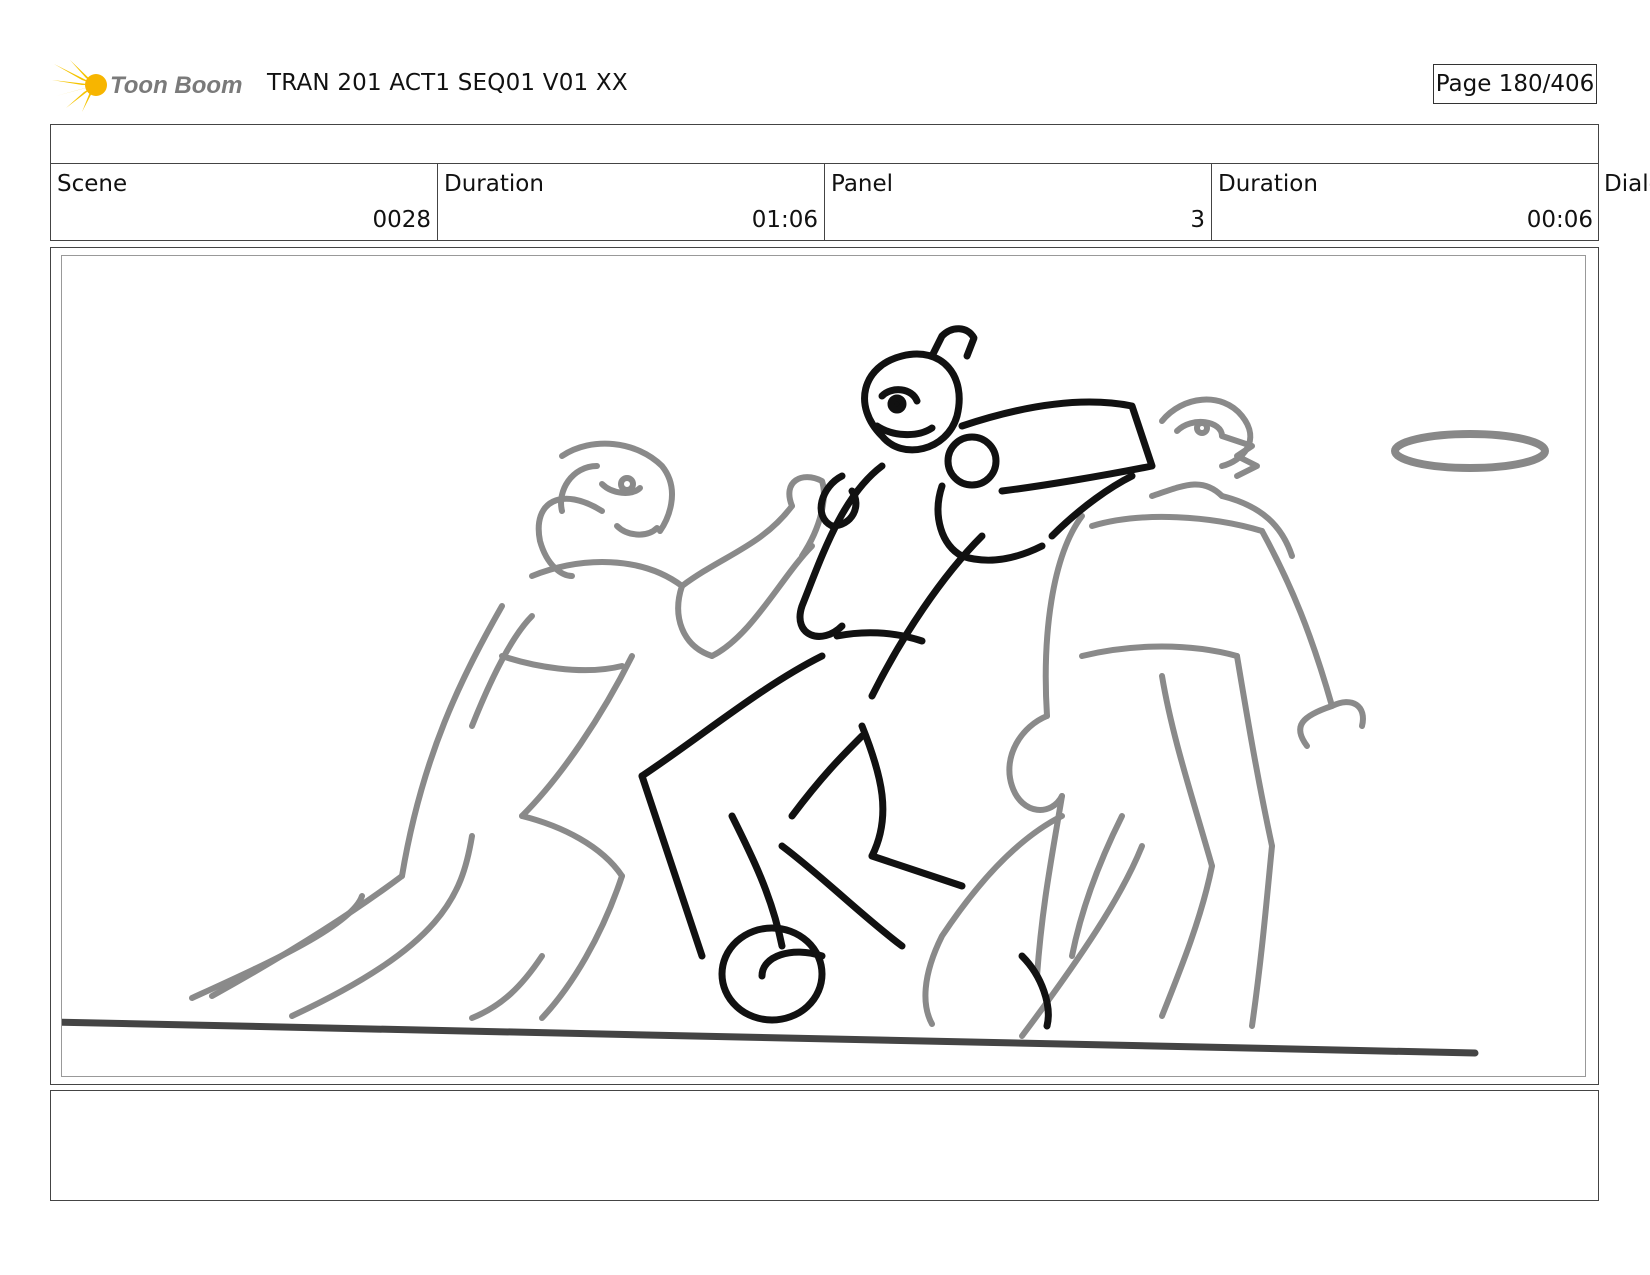  What do you see at coordinates (401, 220) in the screenshot?
I see `scene-value: 0028` at bounding box center [401, 220].